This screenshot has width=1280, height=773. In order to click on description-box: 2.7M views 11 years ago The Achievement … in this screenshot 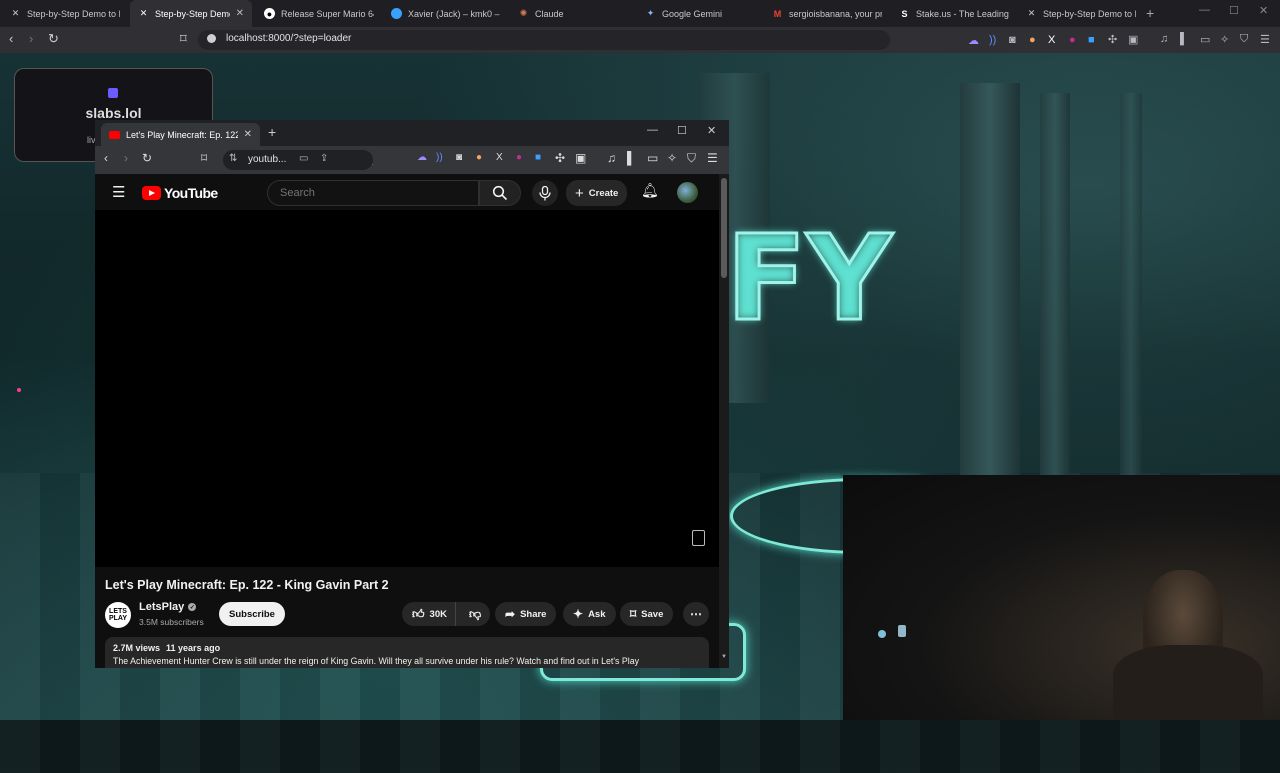, I will do `click(407, 652)`.